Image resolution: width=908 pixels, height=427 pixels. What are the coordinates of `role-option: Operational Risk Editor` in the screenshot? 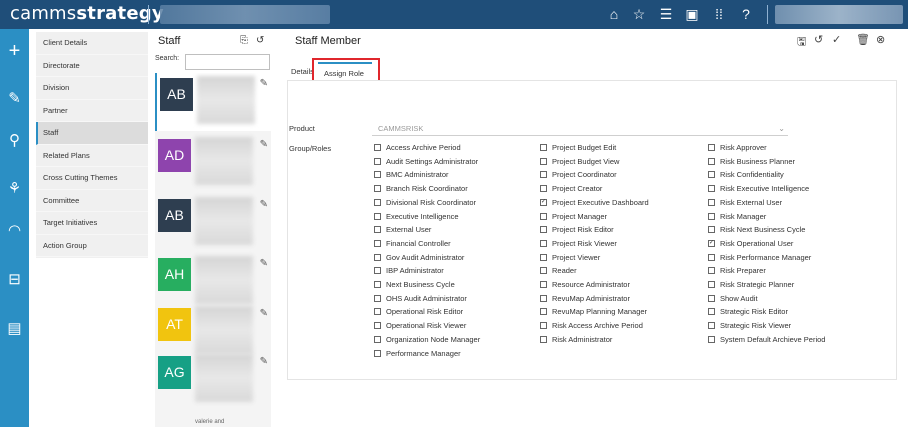 It's located at (418, 311).